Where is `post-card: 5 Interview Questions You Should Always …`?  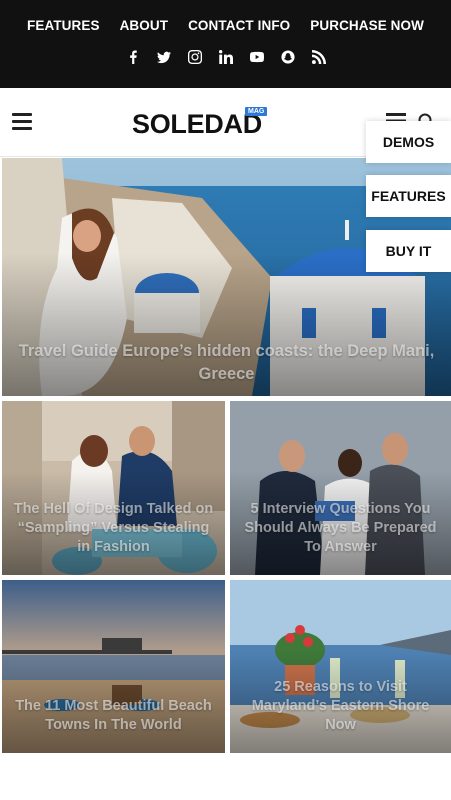 post-card: 5 Interview Questions You Should Always … is located at coordinates (340, 488).